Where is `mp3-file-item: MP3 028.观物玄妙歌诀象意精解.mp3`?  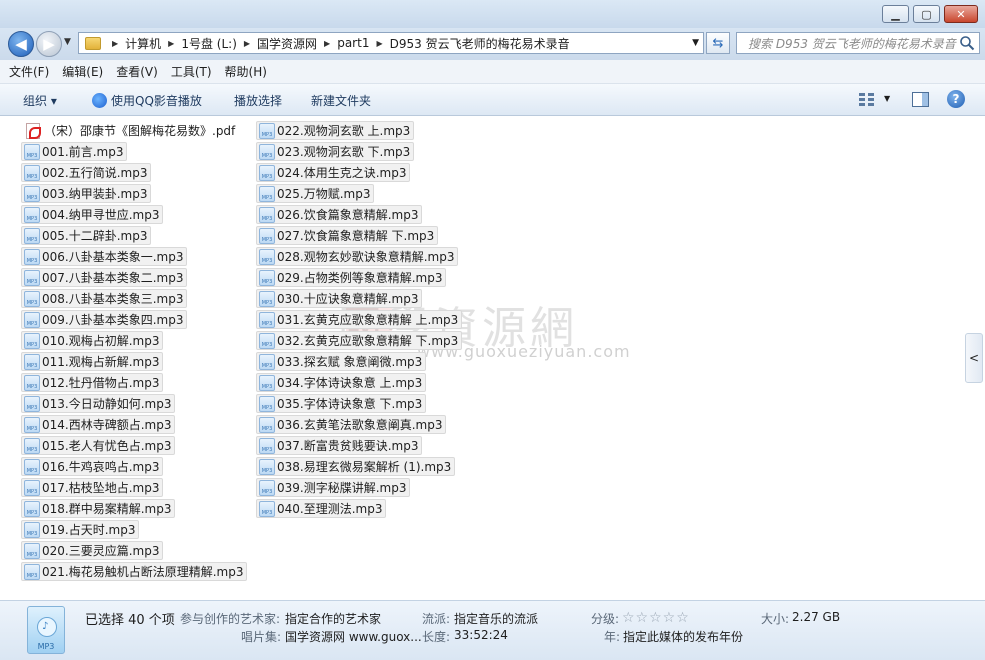 mp3-file-item: MP3 028.观物玄妙歌诀象意精解.mp3 is located at coordinates (357, 256).